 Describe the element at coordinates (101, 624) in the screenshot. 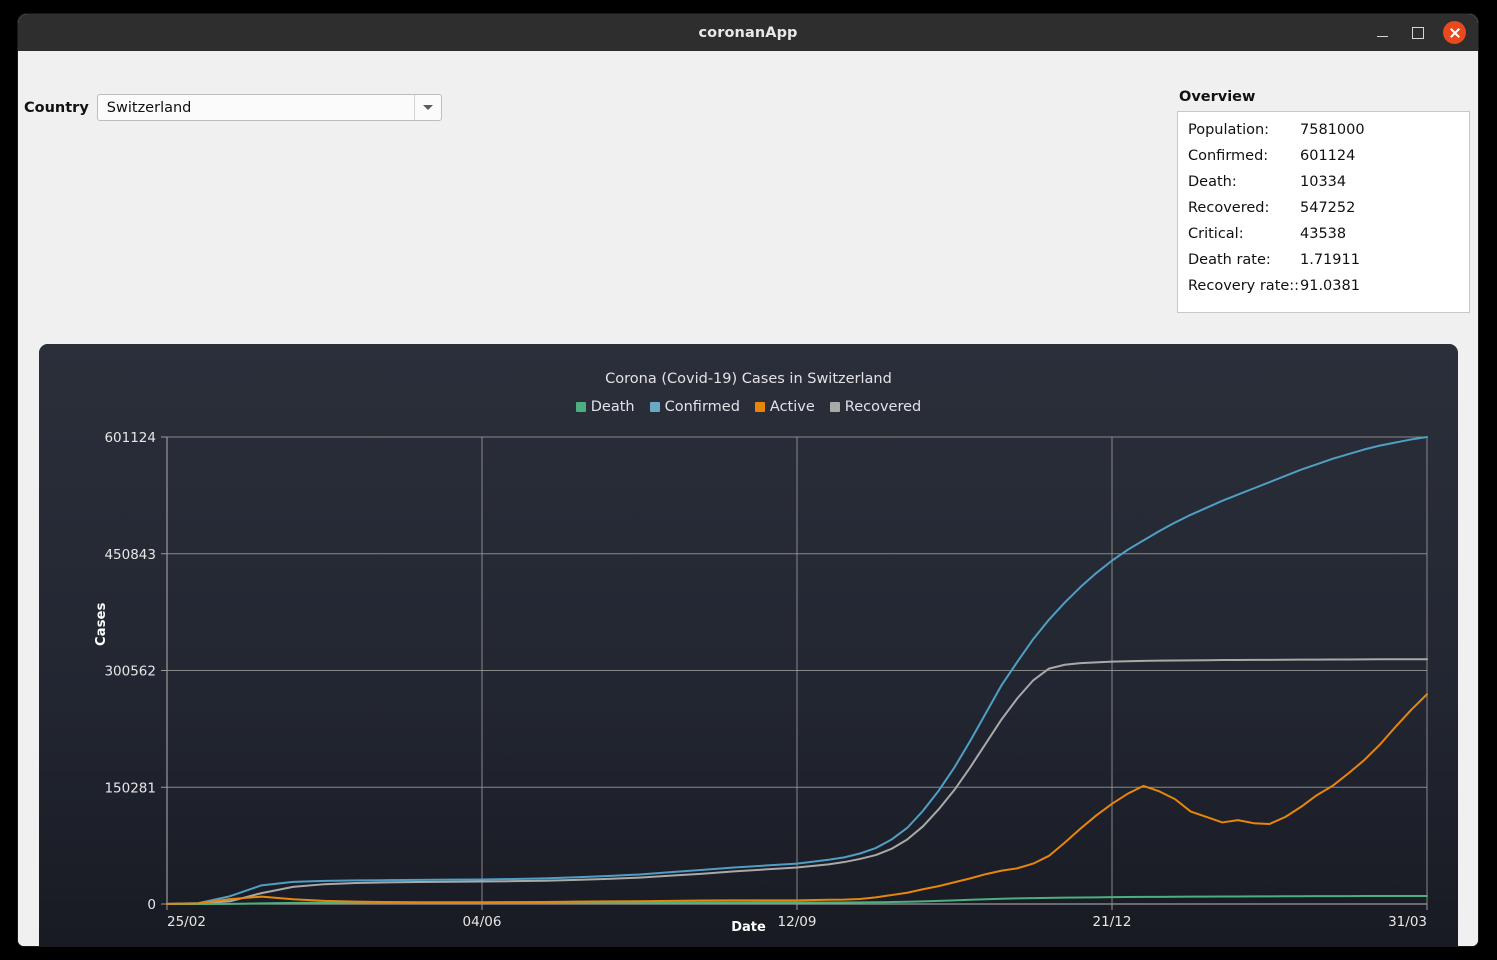

I see `y-axis-label: Cases` at that location.